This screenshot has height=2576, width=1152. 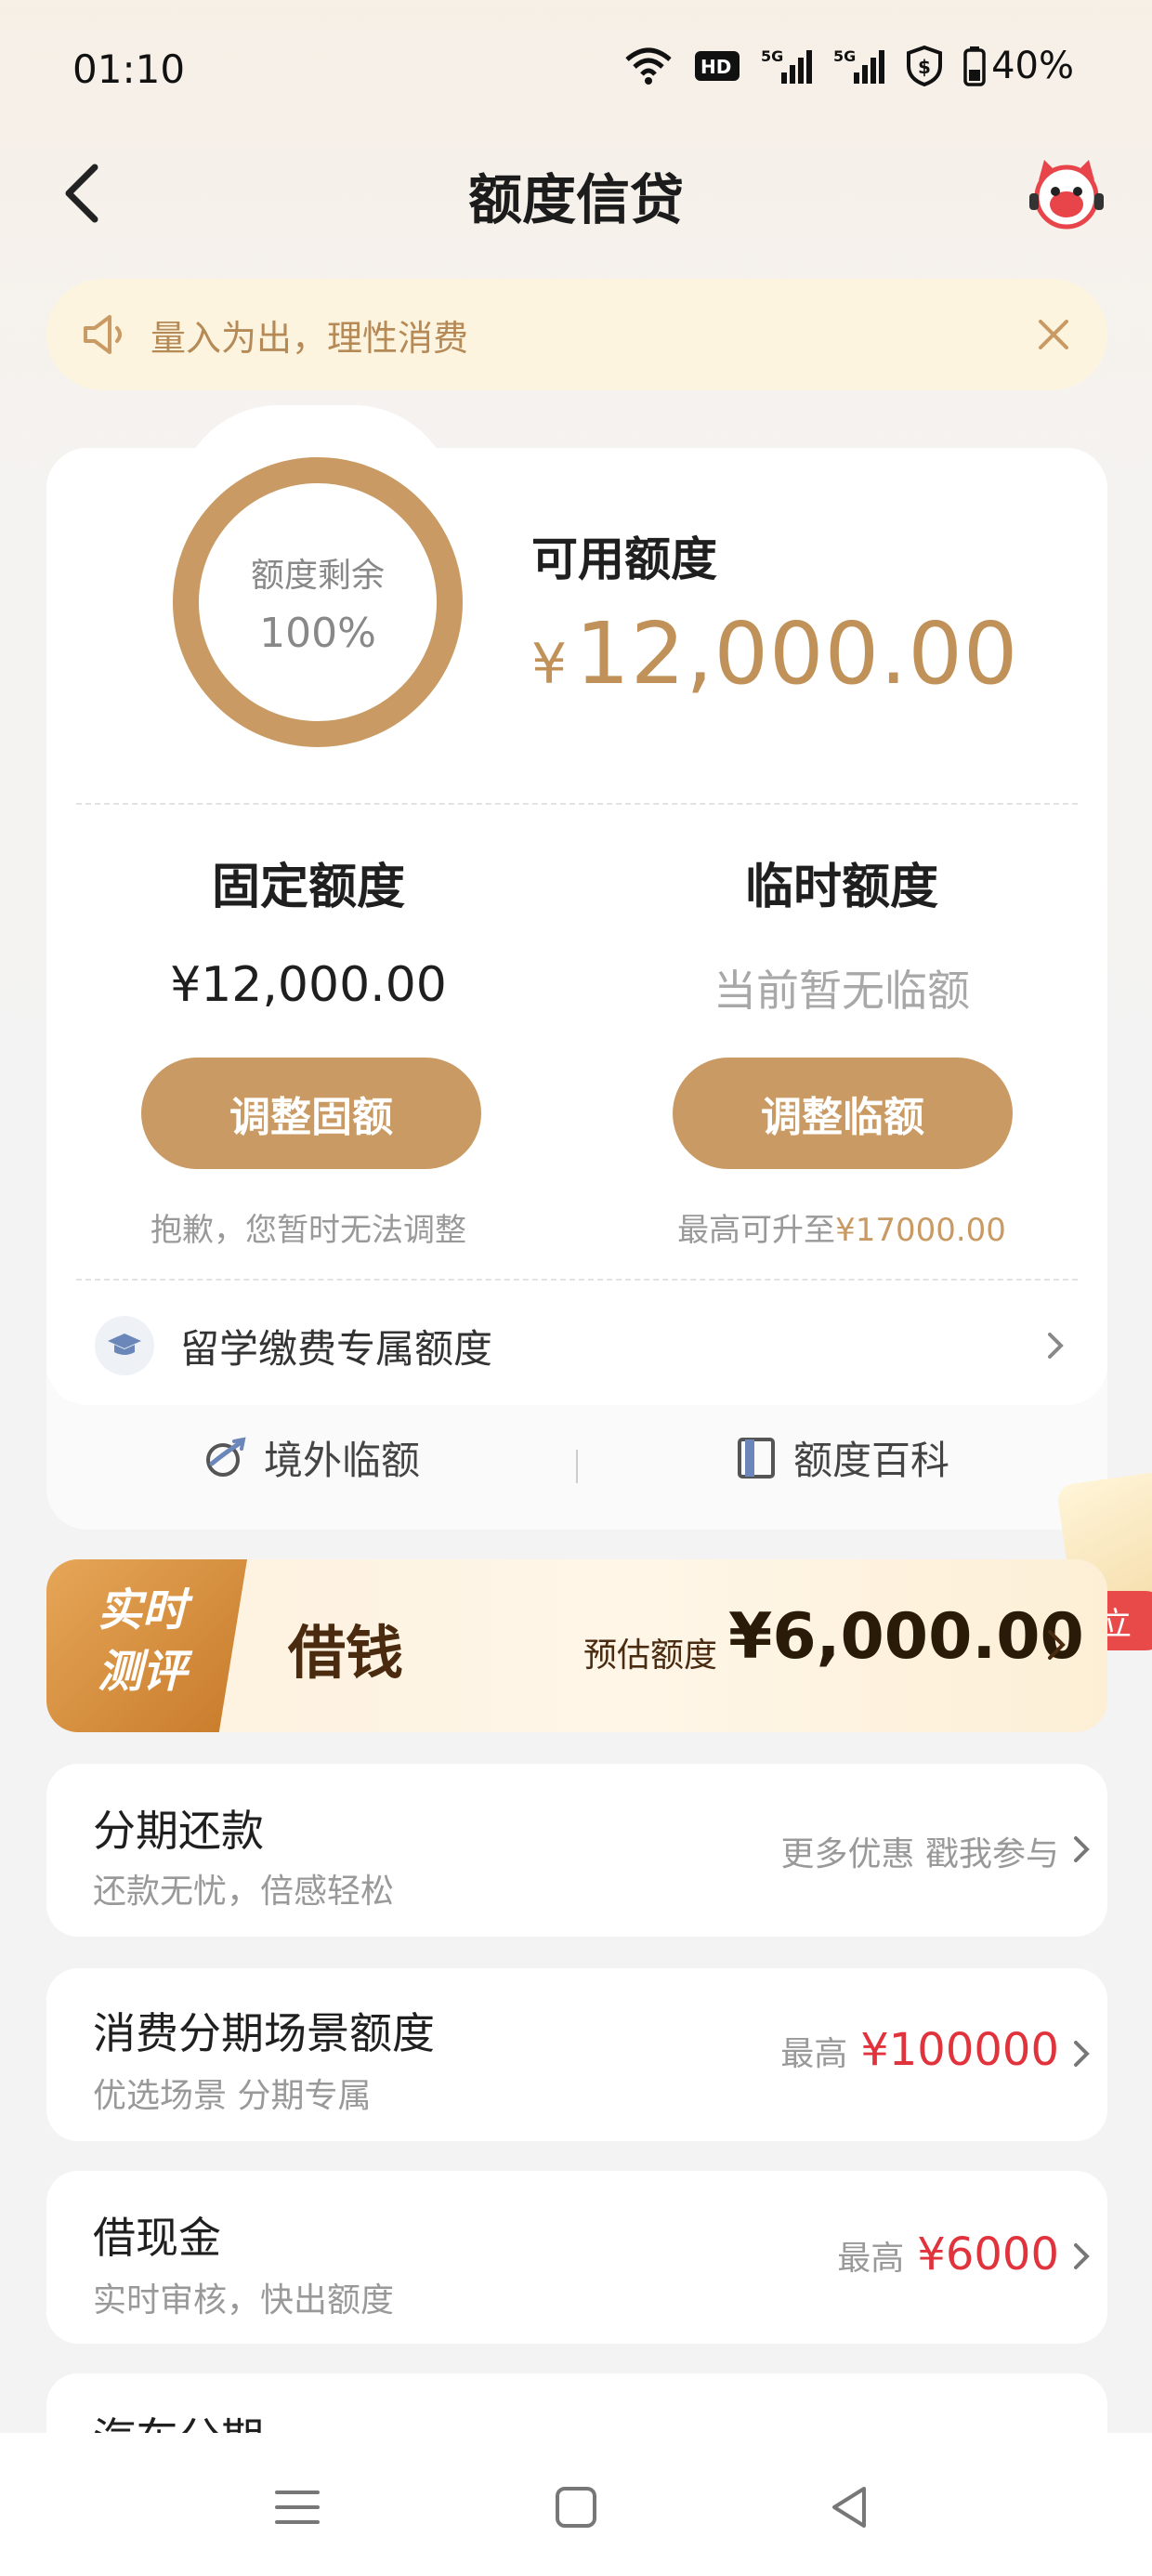 I want to click on list-item-right: 最高 ¥6000, so click(x=948, y=2254).